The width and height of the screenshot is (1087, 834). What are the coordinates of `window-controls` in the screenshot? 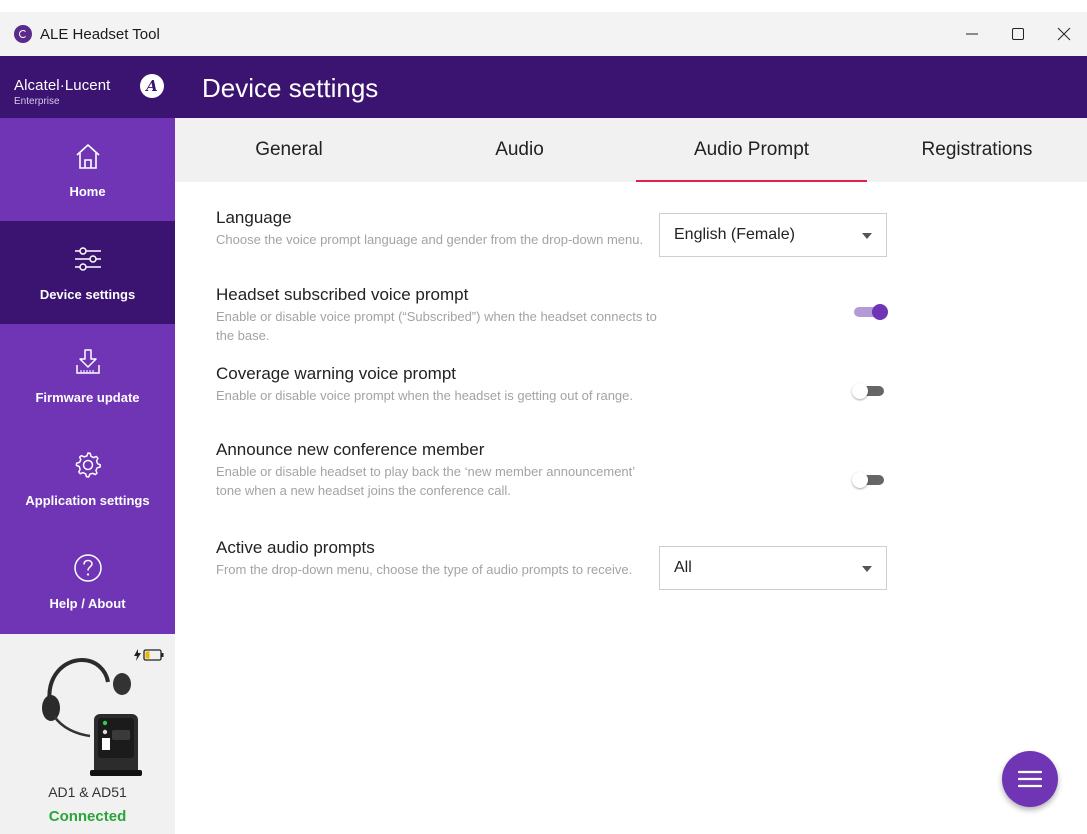 It's located at (1018, 34).